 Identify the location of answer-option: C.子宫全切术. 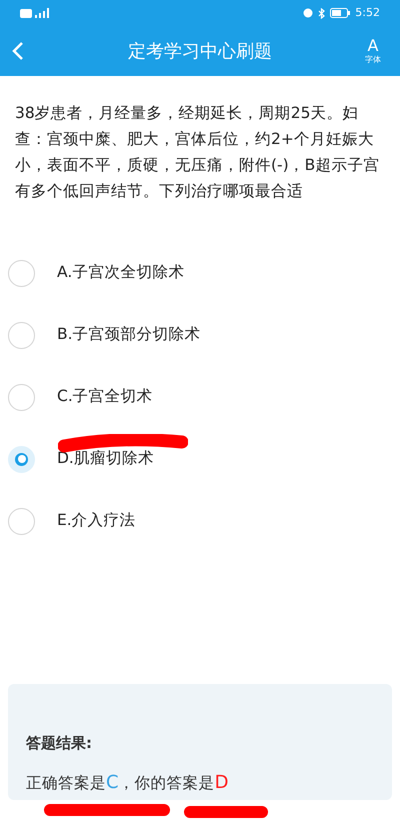
(200, 397).